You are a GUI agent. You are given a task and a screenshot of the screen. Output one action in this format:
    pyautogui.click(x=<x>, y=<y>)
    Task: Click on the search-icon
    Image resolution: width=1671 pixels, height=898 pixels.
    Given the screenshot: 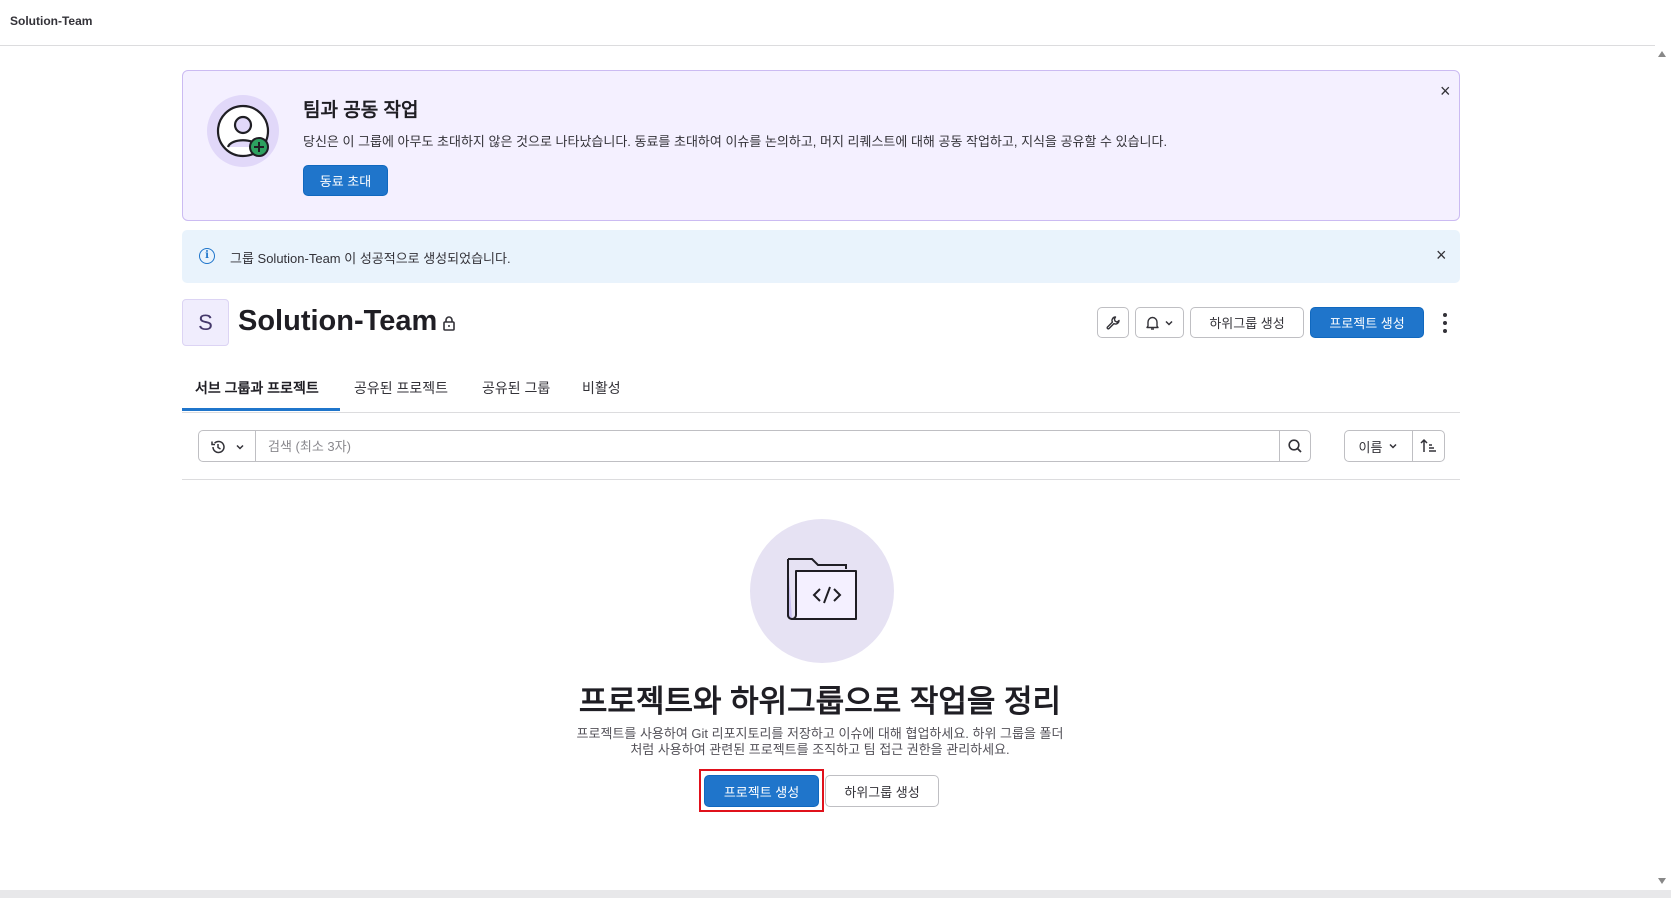 What is the action you would take?
    pyautogui.click(x=1295, y=446)
    